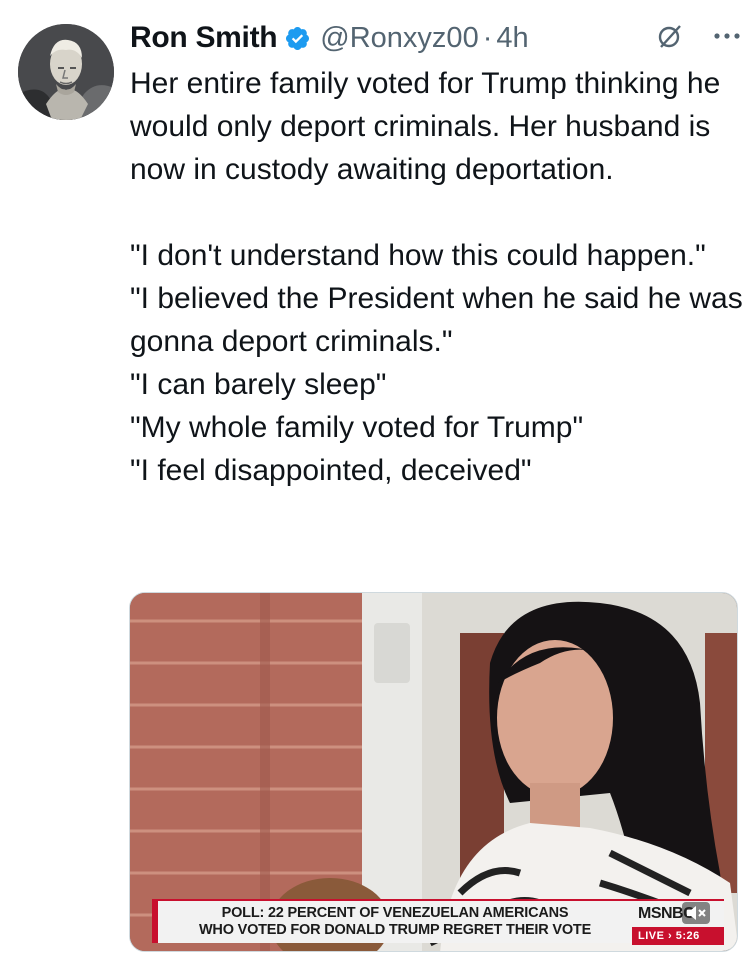 The image size is (754, 960). What do you see at coordinates (678, 936) in the screenshot?
I see `live-badge: LIVE › 5:26` at bounding box center [678, 936].